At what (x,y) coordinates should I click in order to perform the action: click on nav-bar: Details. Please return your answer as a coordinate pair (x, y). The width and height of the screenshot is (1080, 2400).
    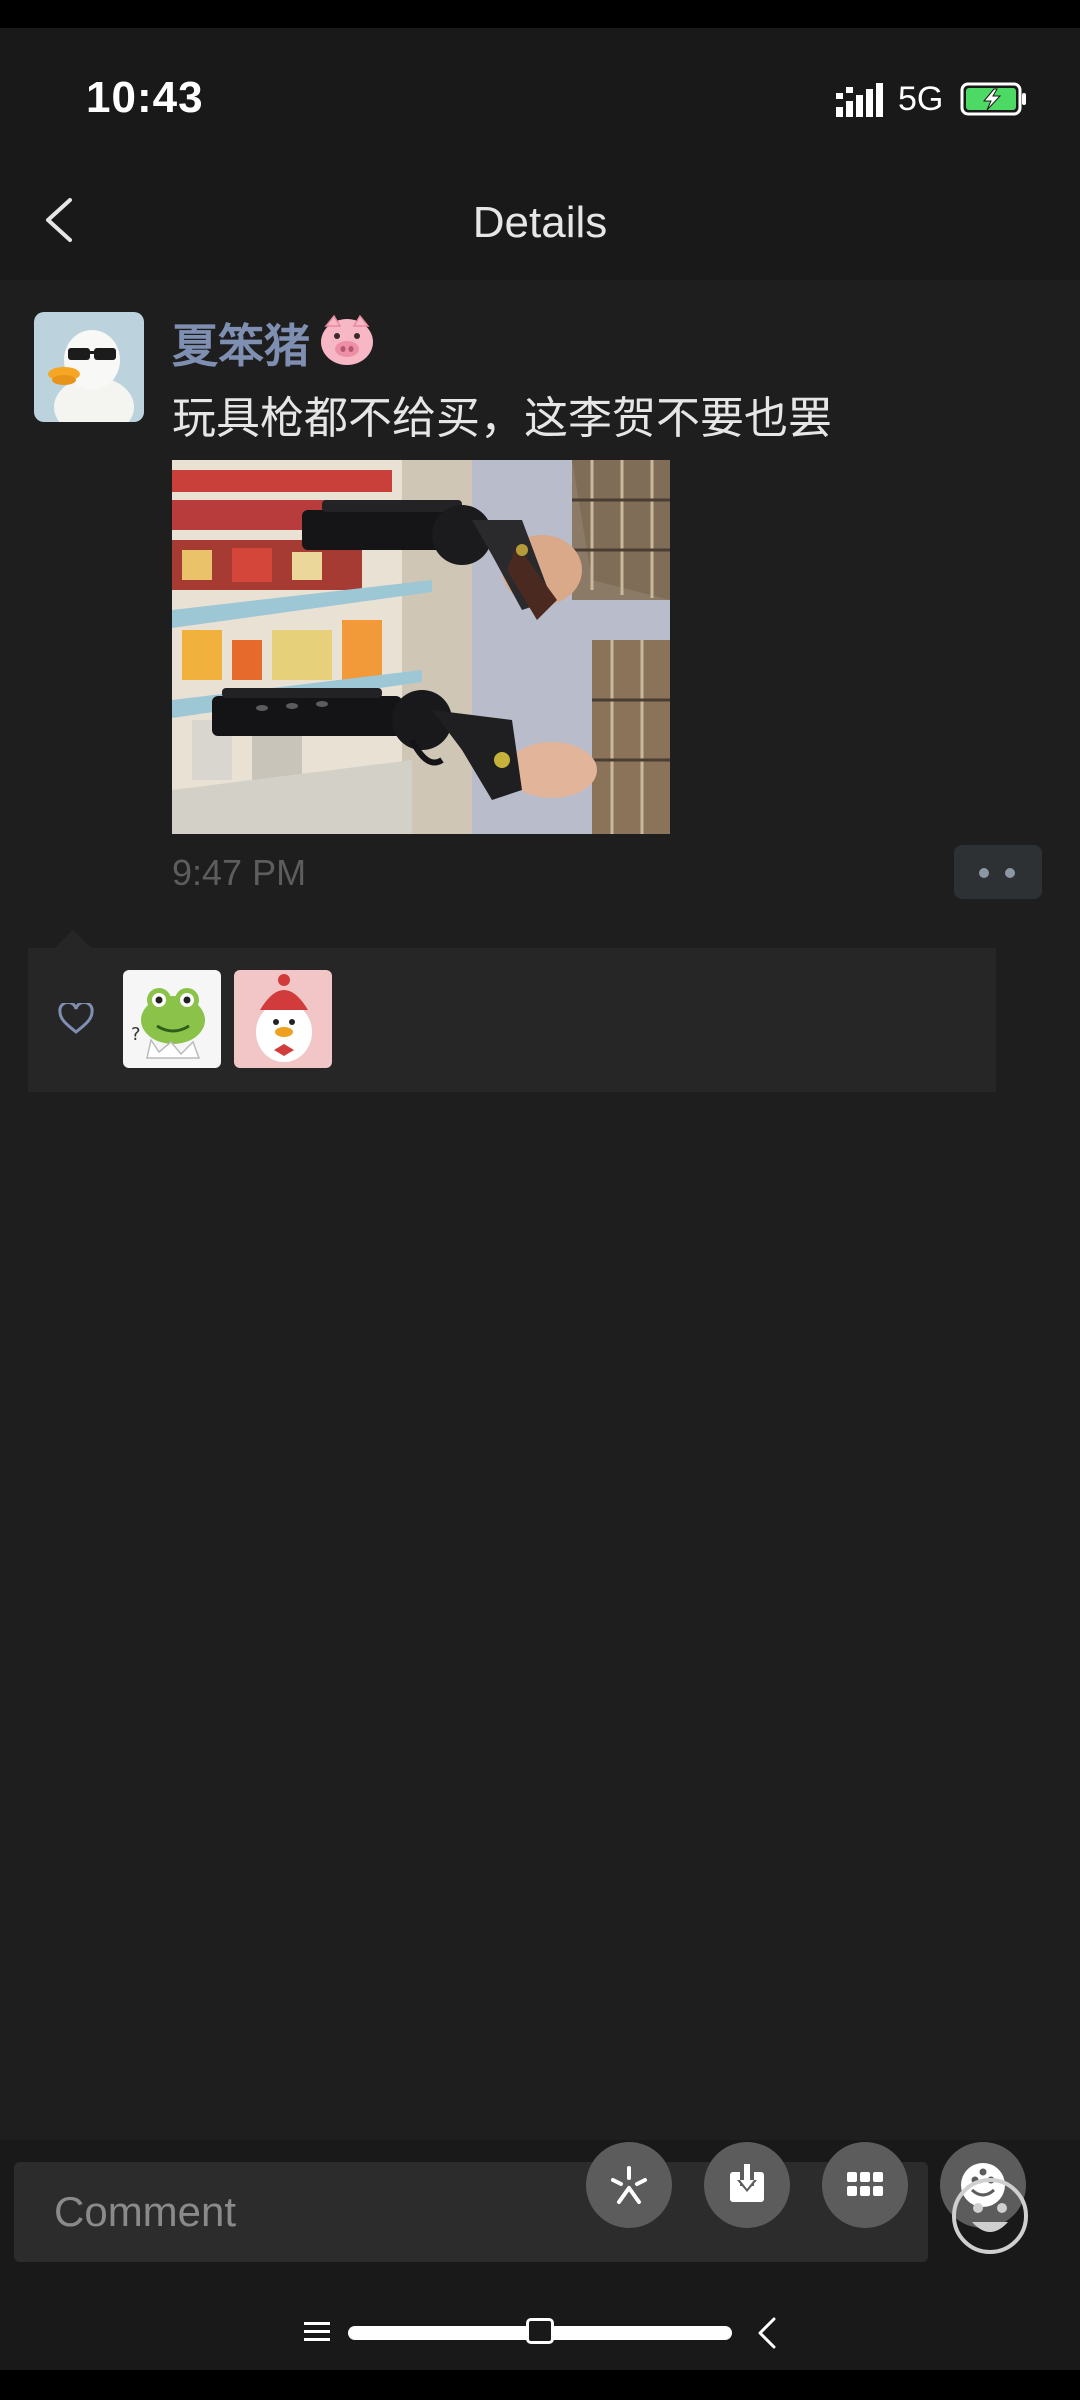
    Looking at the image, I should click on (540, 215).